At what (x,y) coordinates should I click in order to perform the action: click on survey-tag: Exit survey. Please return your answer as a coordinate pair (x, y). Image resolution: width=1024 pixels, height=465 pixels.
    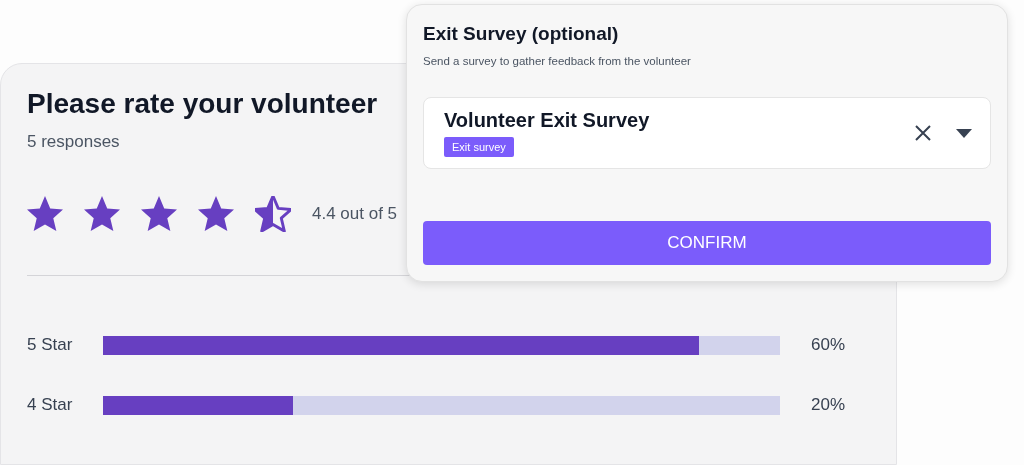
    Looking at the image, I should click on (479, 147).